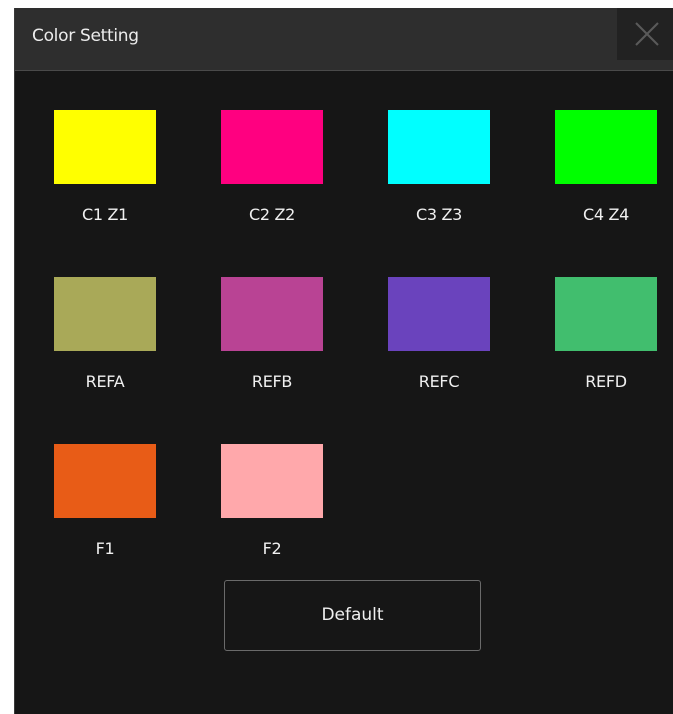 The image size is (673, 714). What do you see at coordinates (105, 214) in the screenshot?
I see `swatch-label-c1-z1: C1 Z1` at bounding box center [105, 214].